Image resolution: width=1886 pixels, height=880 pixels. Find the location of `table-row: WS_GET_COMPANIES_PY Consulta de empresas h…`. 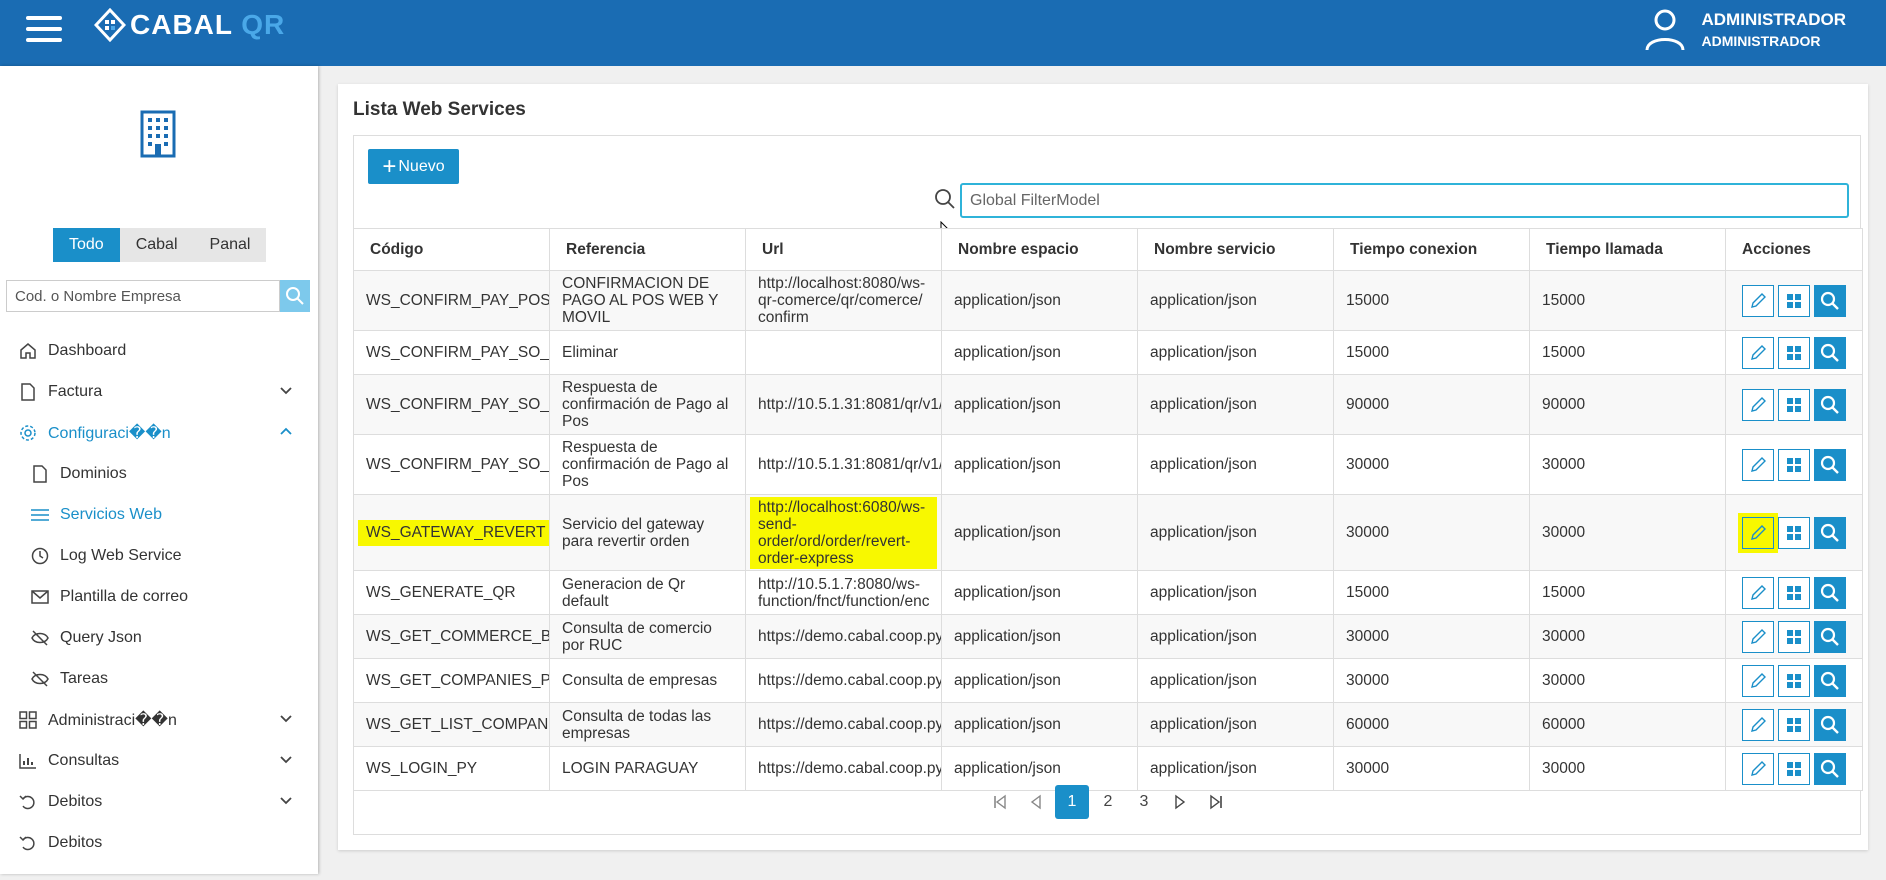

table-row: WS_GET_COMPANIES_PY Consulta de empresas h… is located at coordinates (1108, 680).